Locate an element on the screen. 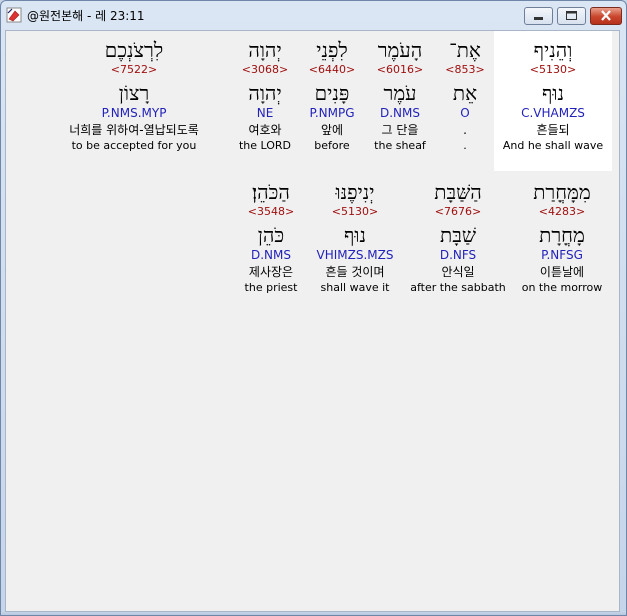 This screenshot has width=627, height=616. strong-number: <6016> is located at coordinates (400, 70).